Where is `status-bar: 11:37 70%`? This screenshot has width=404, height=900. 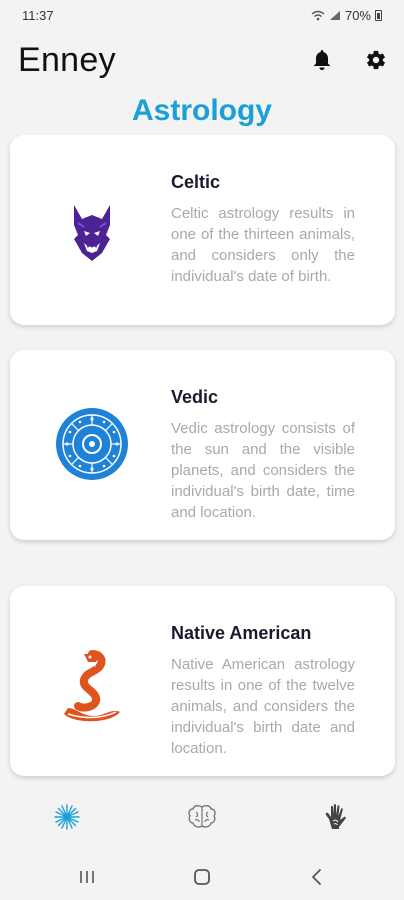
status-bar: 11:37 70% is located at coordinates (202, 15).